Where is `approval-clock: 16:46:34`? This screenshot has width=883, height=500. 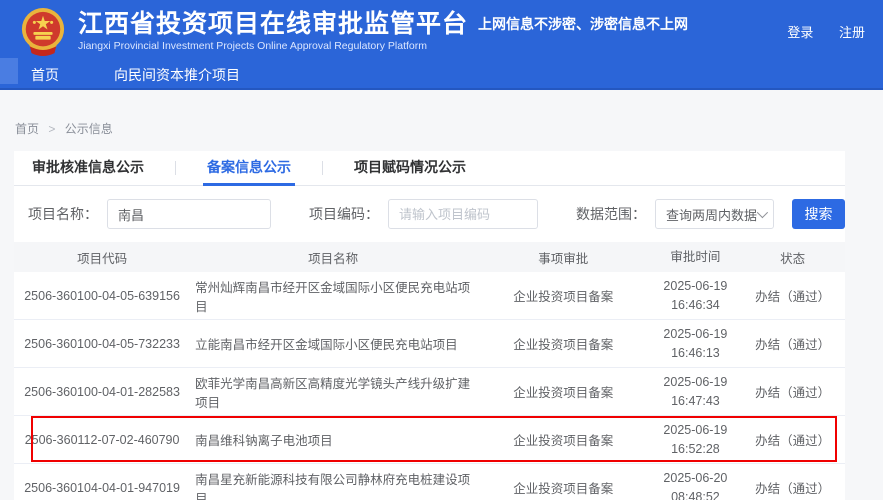
approval-clock: 16:46:34 is located at coordinates (695, 304).